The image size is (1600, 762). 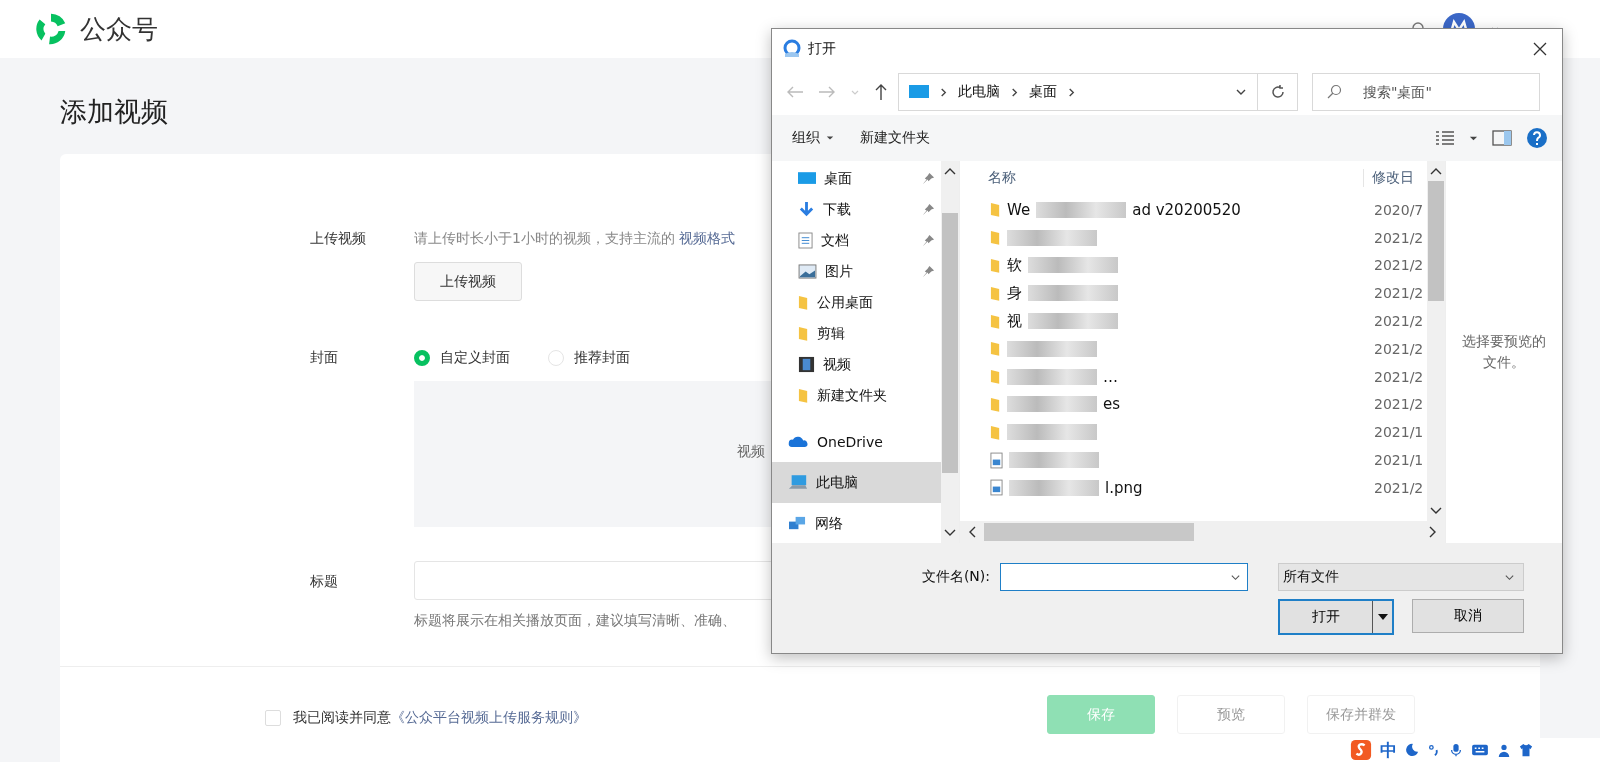 What do you see at coordinates (856, 209) in the screenshot?
I see `nav-item: 下载` at bounding box center [856, 209].